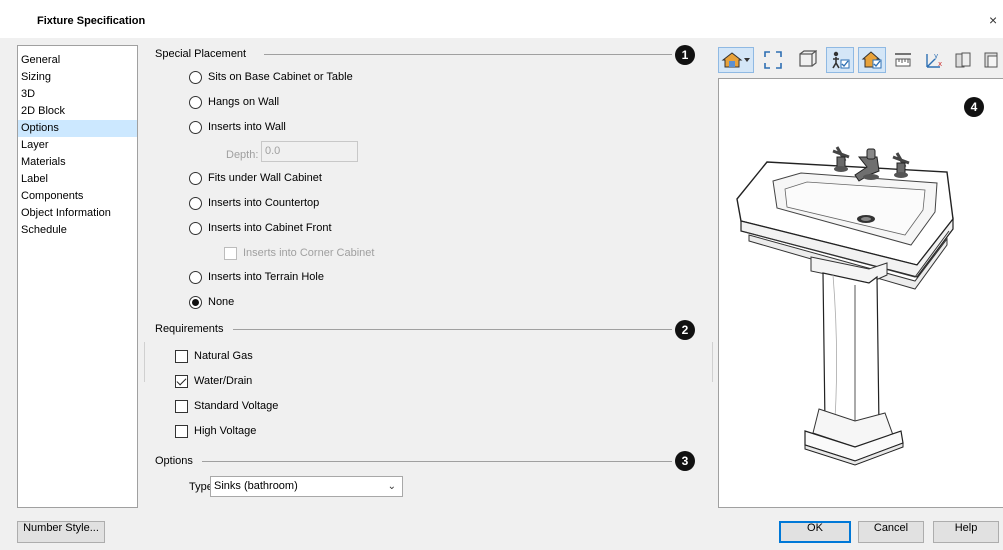 Image resolution: width=1003 pixels, height=550 pixels. I want to click on view-options-button, so click(991, 60).